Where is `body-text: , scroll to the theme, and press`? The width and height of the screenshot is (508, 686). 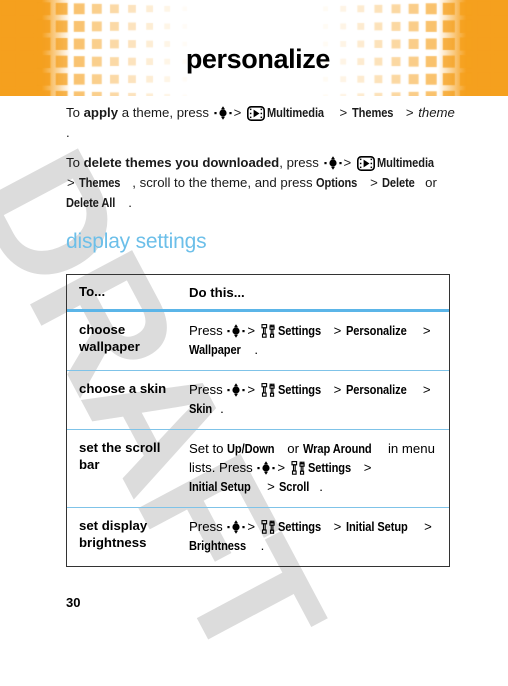 body-text: , scroll to the theme, and press is located at coordinates (224, 182).